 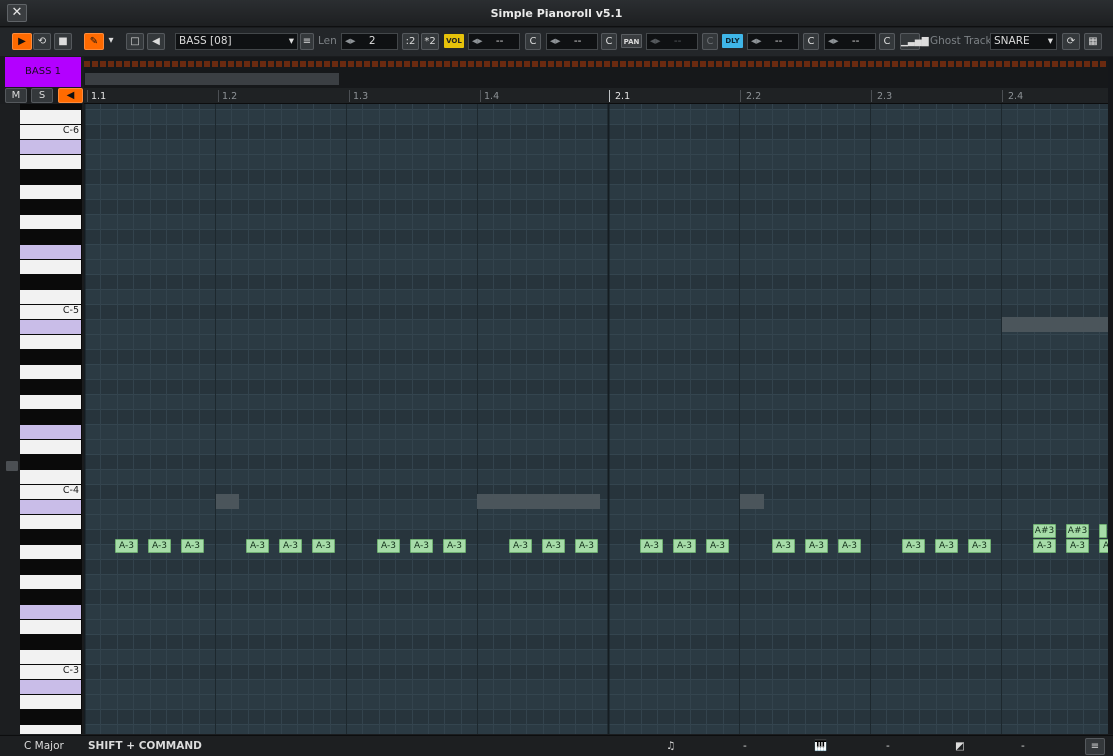 I want to click on pan-field: ◂▸ --, so click(x=672, y=41).